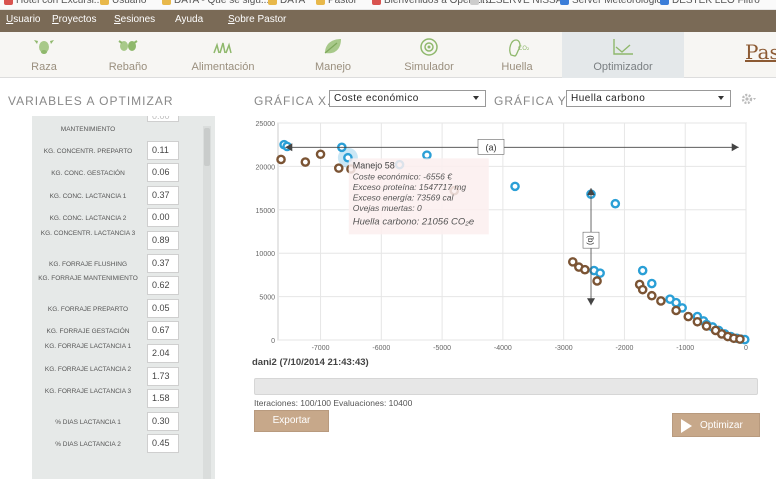 Image resolution: width=776 pixels, height=479 pixels. Describe the element at coordinates (44, 47) in the screenshot. I see `sheep-head-icon` at that location.